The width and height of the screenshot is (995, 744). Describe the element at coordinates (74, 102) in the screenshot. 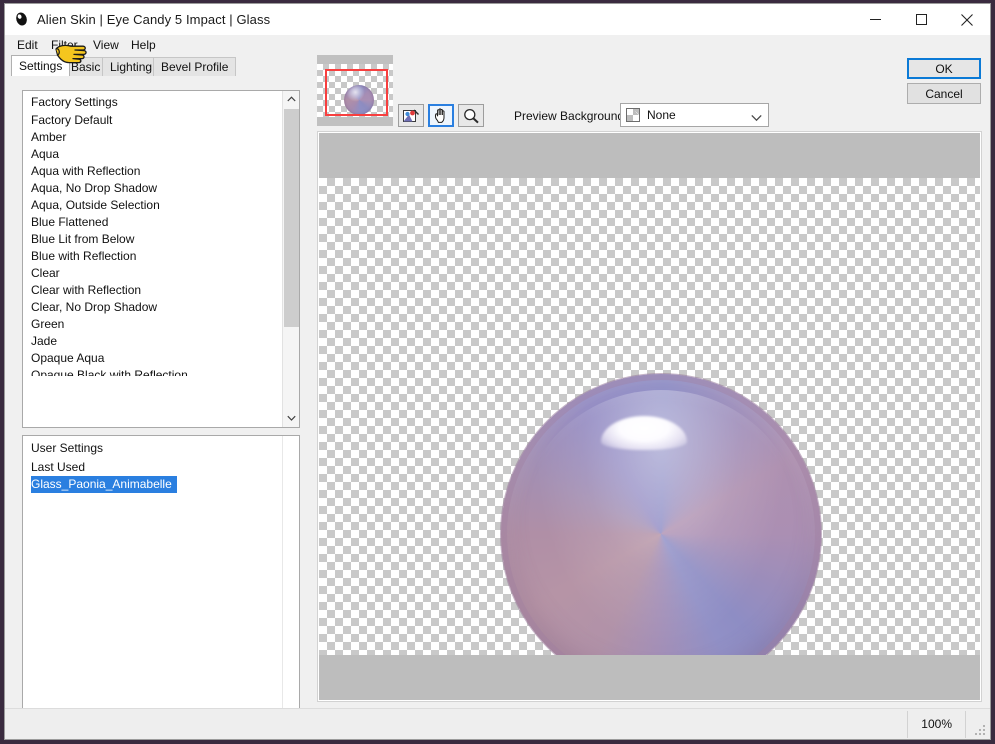

I see `list-group-header: Factory Settings` at that location.